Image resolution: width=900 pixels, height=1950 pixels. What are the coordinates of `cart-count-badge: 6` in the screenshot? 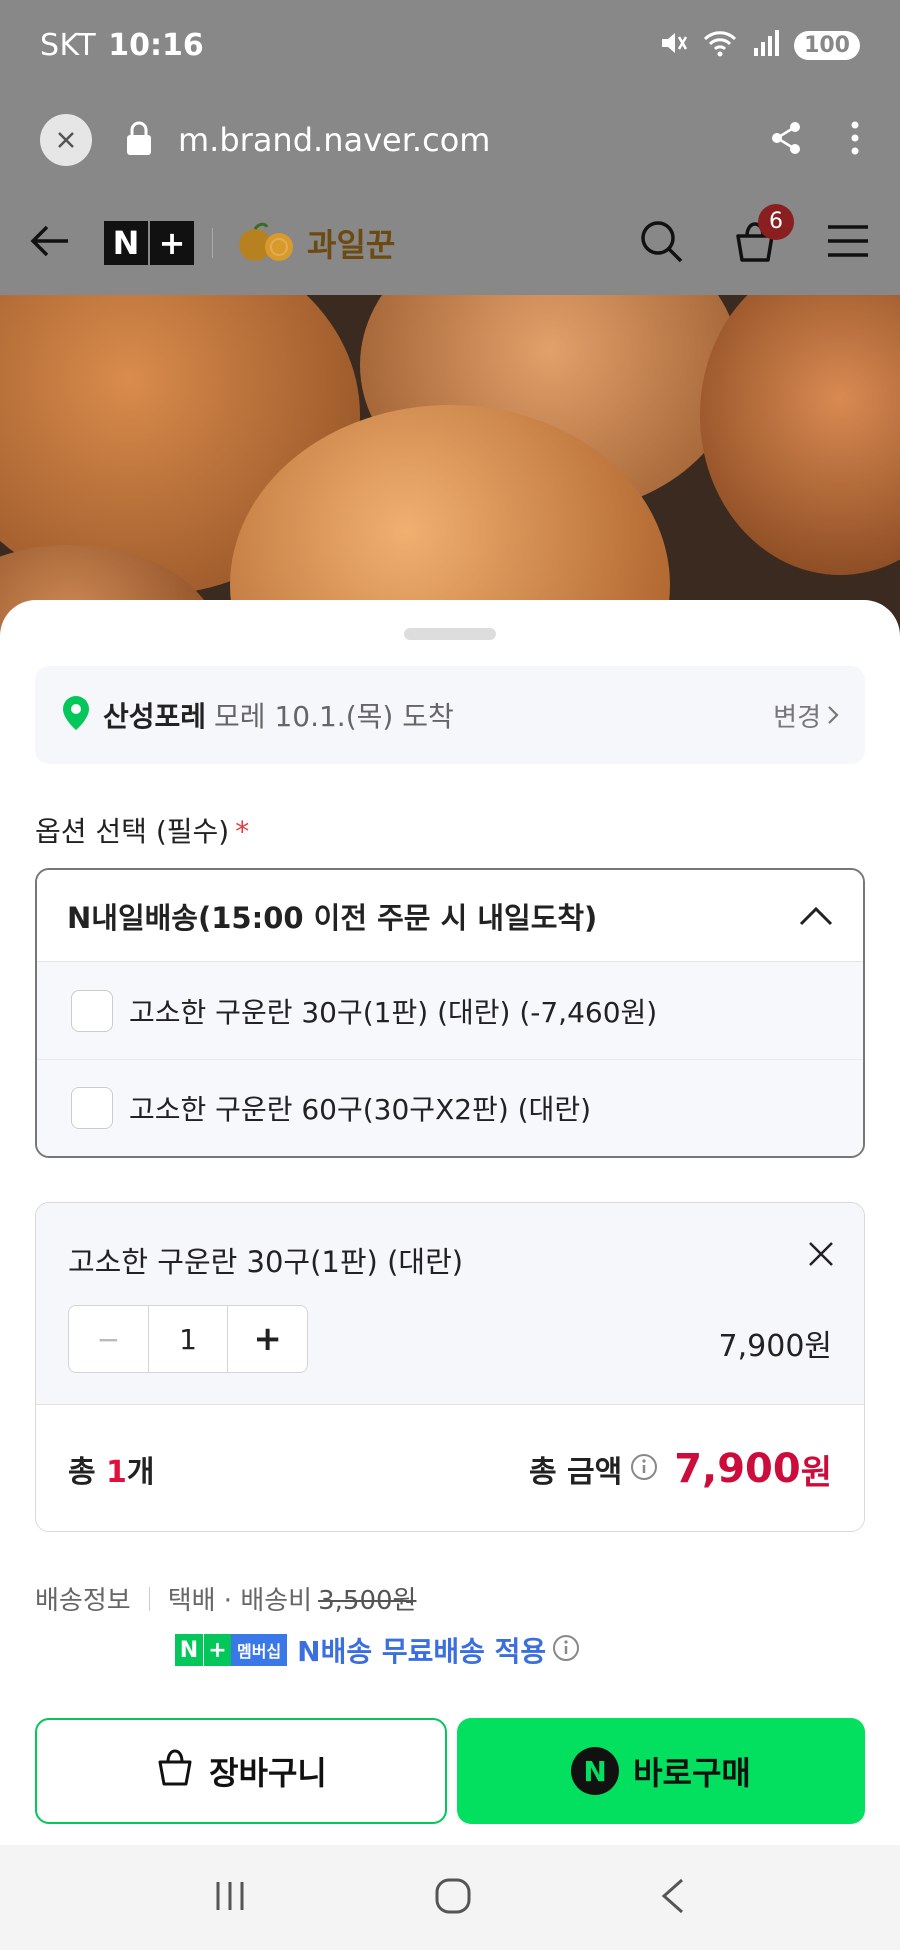 It's located at (776, 221).